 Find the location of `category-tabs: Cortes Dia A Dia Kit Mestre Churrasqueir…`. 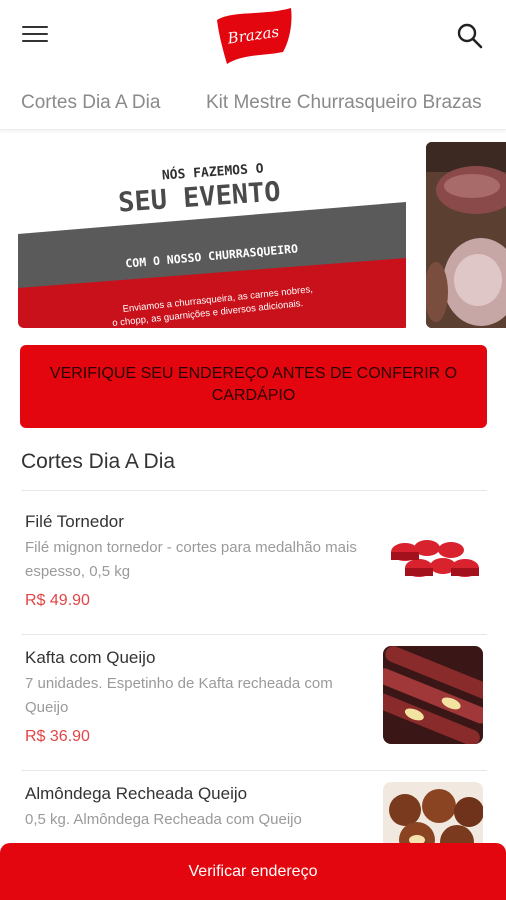

category-tabs: Cortes Dia A Dia Kit Mestre Churrasqueir… is located at coordinates (253, 102).